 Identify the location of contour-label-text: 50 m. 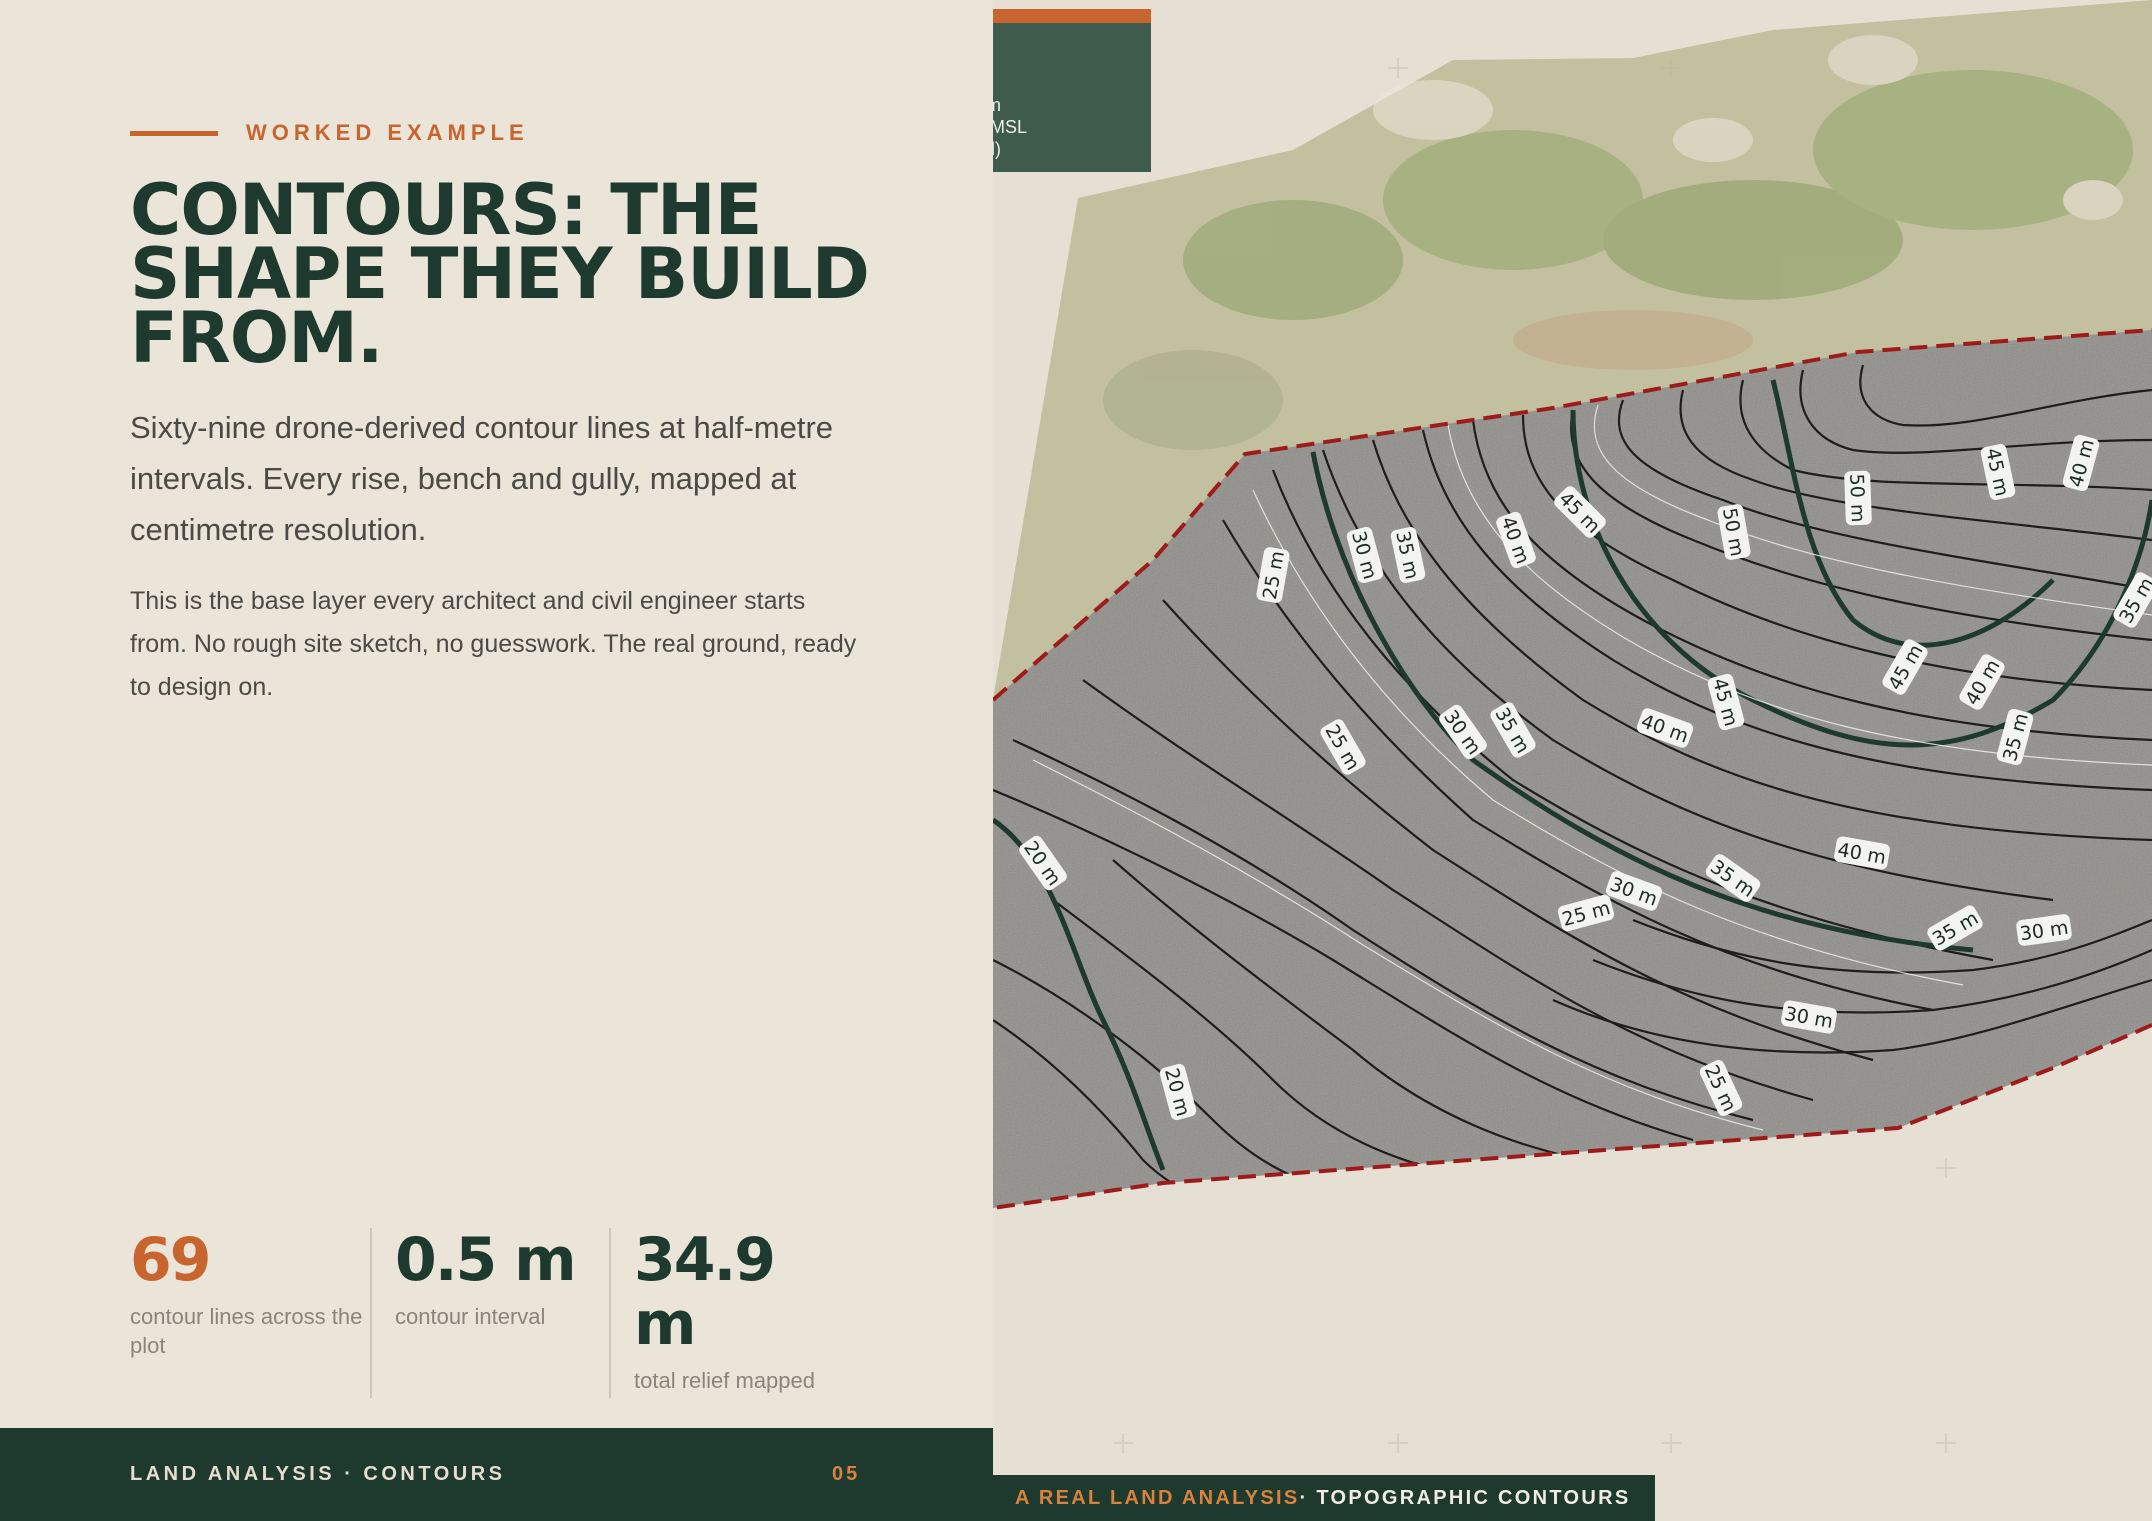
(1857, 497).